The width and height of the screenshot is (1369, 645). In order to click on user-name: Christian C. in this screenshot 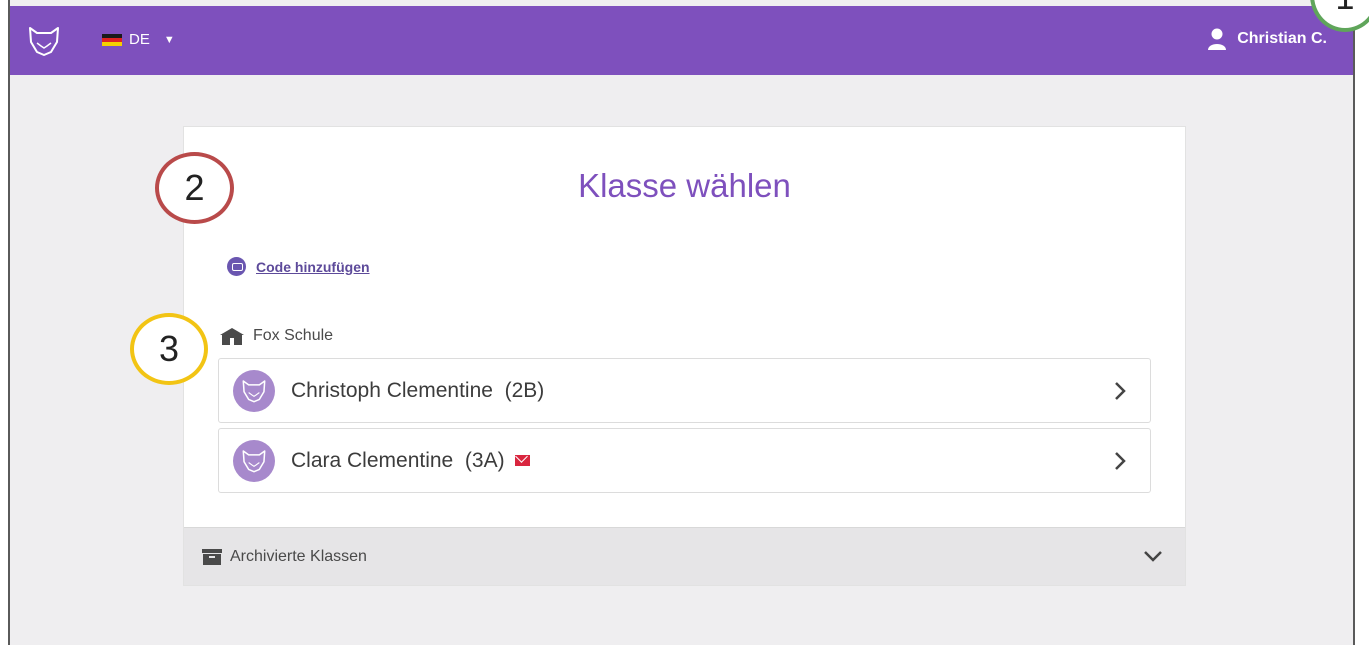, I will do `click(1282, 38)`.